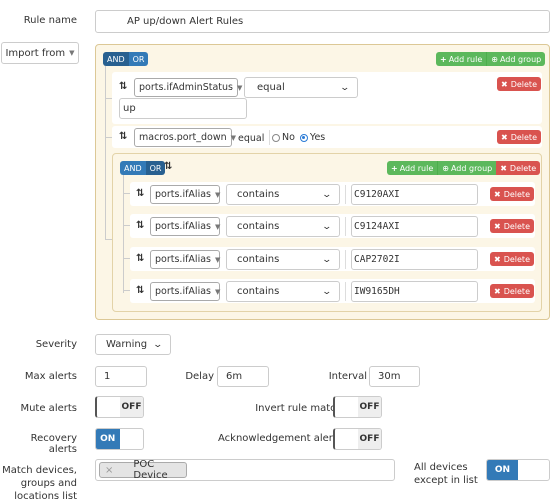  I want to click on rule-value-input: CAP2702I, so click(414, 259).